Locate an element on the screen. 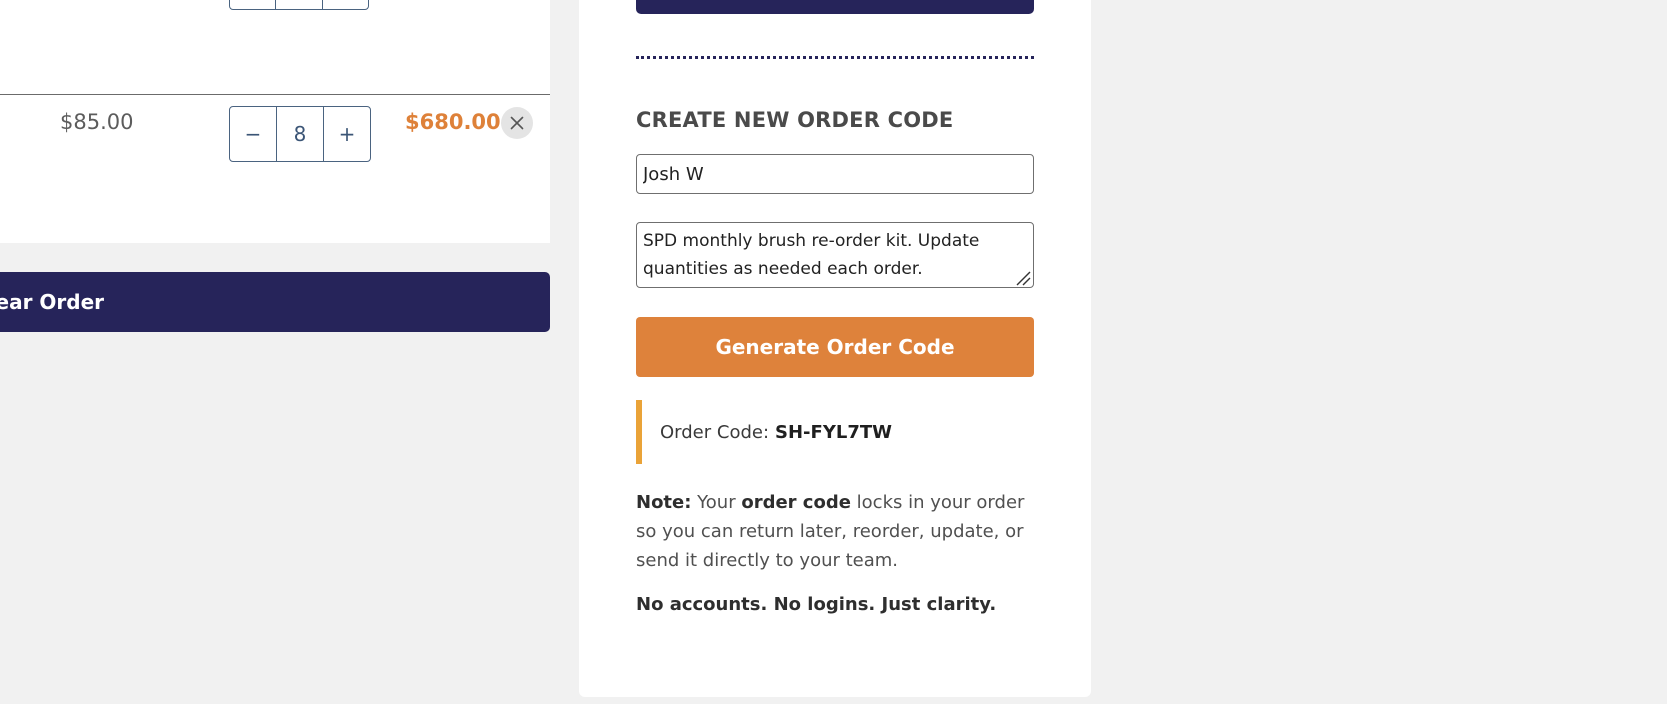 The height and width of the screenshot is (704, 1667). top-action-button is located at coordinates (835, 7).